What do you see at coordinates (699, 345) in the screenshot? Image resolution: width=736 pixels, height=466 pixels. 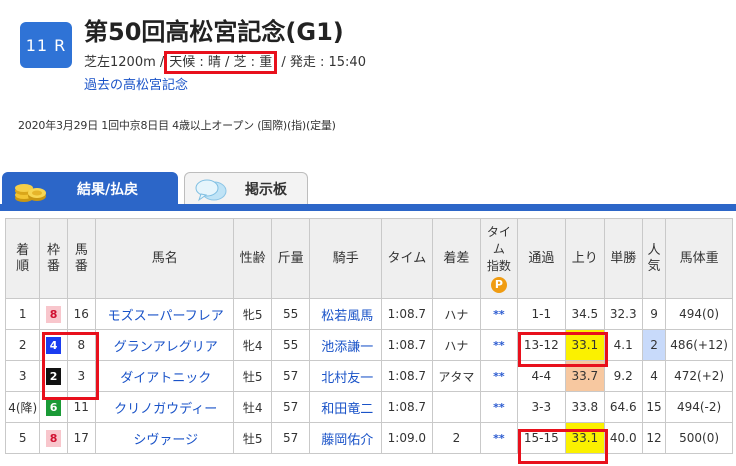 I see `body-weight-cell: 486(+12)` at bounding box center [699, 345].